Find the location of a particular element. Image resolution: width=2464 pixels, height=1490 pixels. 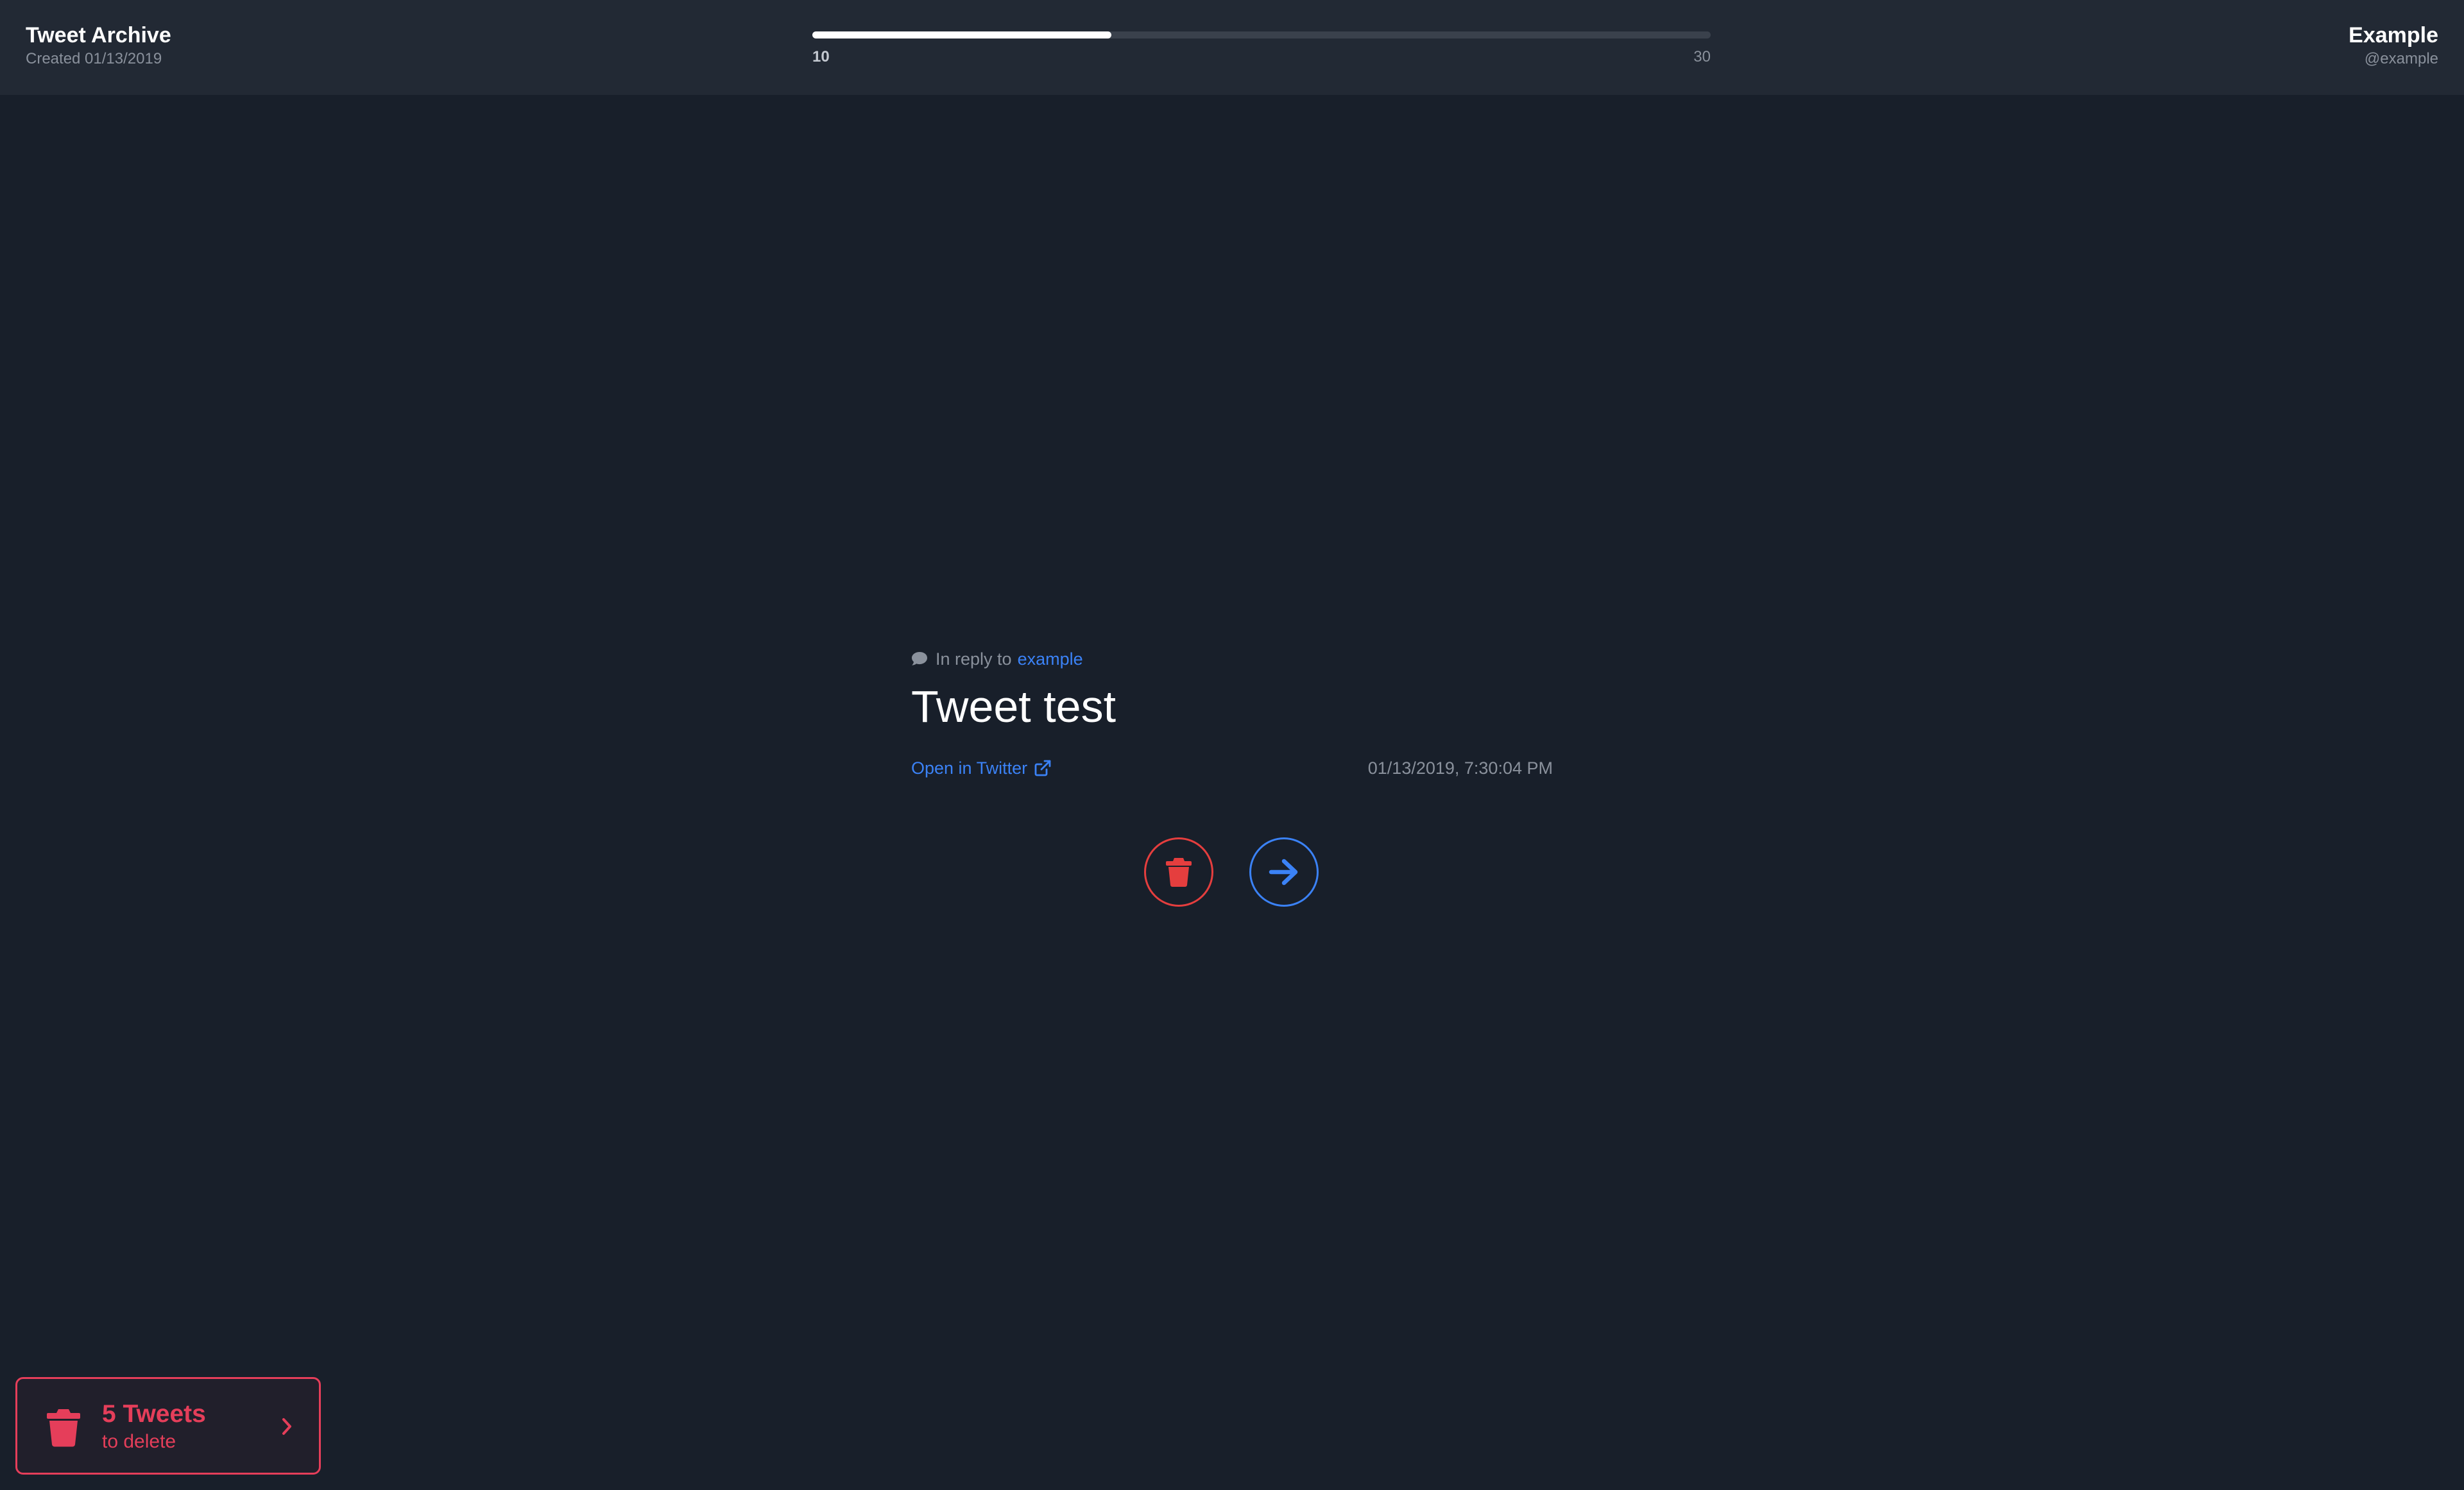

next-button is located at coordinates (1284, 872).